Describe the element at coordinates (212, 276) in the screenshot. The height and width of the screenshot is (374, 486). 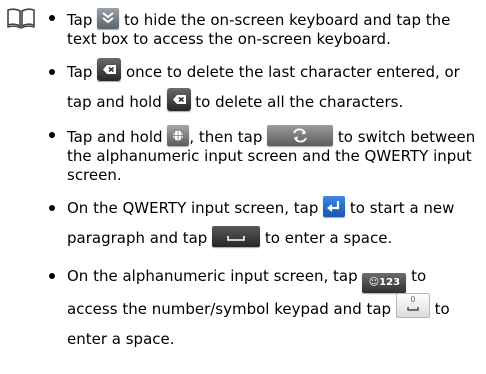
I see `text: On the alphanumeric input screen, tap` at that location.